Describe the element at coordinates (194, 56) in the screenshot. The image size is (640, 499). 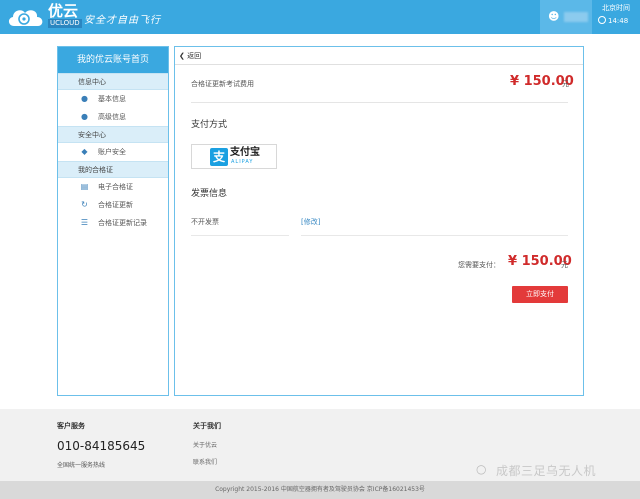
I see `back-label: 返回` at that location.